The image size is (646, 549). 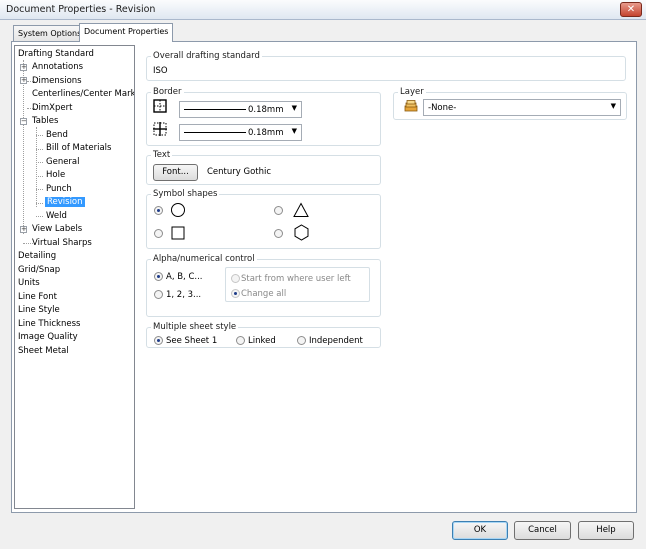 What do you see at coordinates (57, 135) in the screenshot?
I see `tree-item-bend: Bend` at bounding box center [57, 135].